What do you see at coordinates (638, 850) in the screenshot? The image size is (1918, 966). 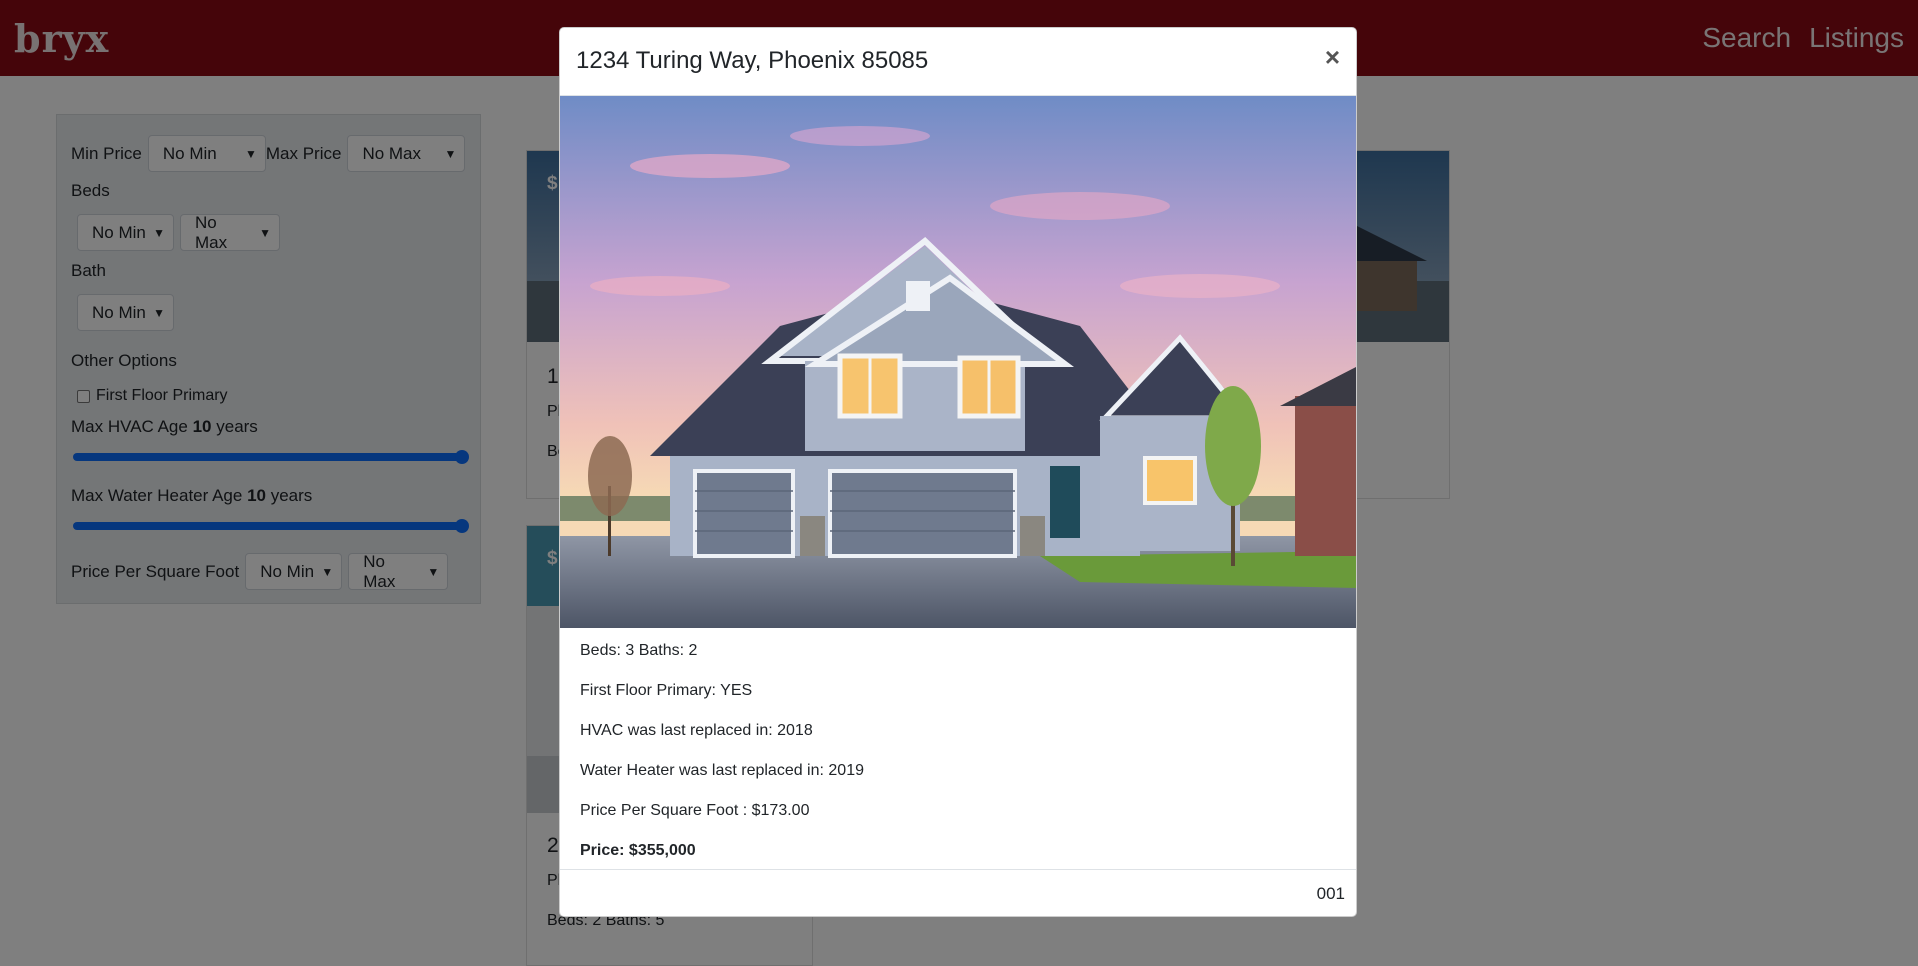 I see `price-text: Price: $355,000` at bounding box center [638, 850].